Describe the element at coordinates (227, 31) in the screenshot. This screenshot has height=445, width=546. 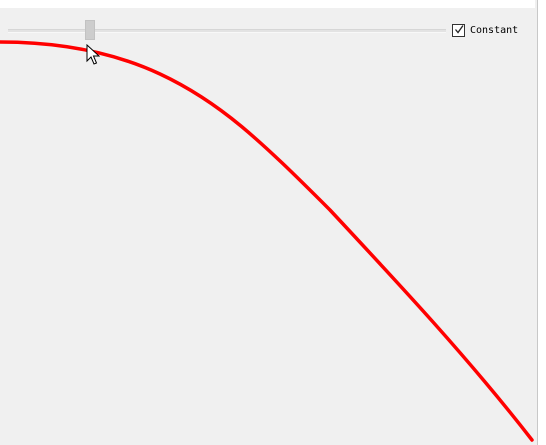
I see `slider-track` at that location.